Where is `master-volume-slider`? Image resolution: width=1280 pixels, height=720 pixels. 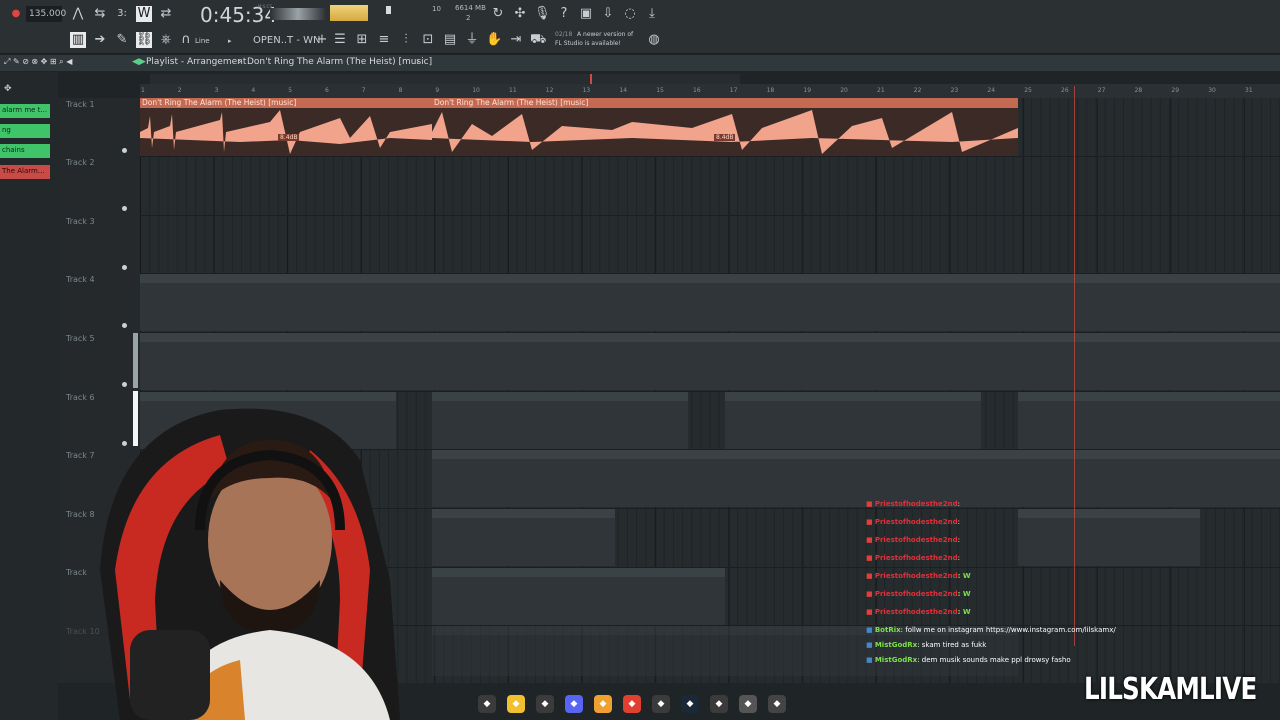 master-volume-slider is located at coordinates (298, 14).